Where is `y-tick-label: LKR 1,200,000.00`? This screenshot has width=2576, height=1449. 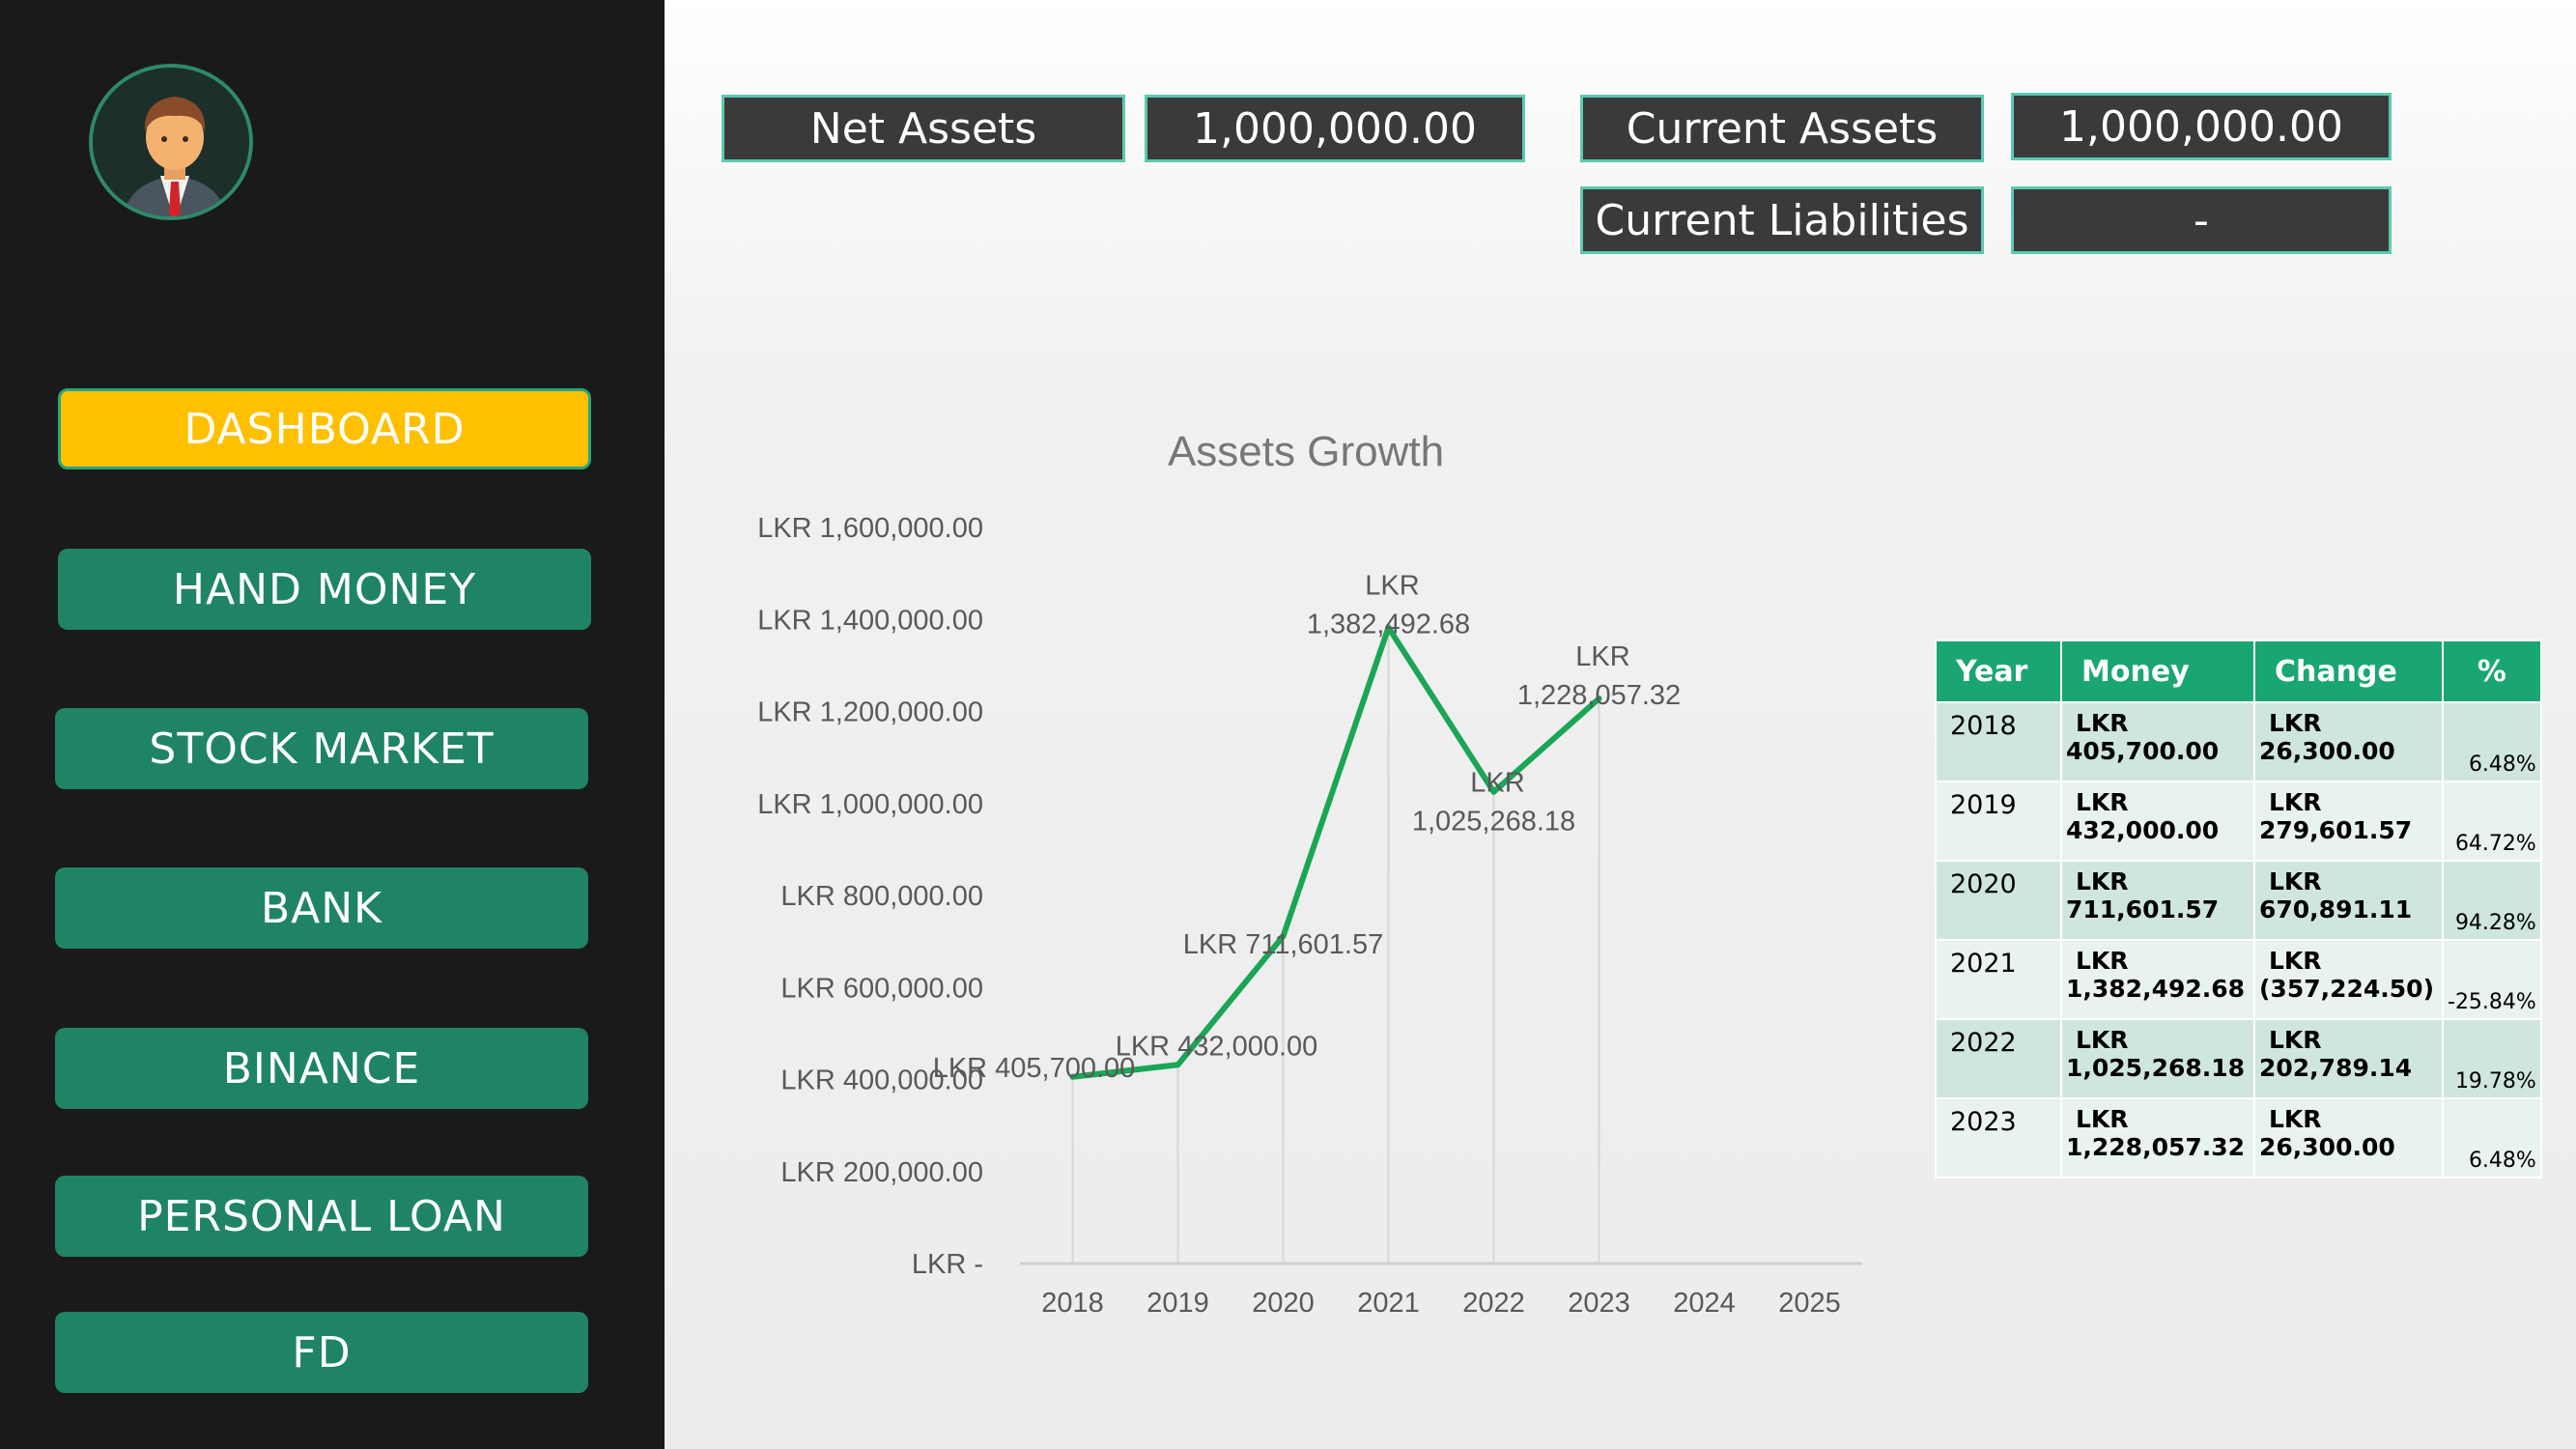
y-tick-label: LKR 1,200,000.00 is located at coordinates (870, 712).